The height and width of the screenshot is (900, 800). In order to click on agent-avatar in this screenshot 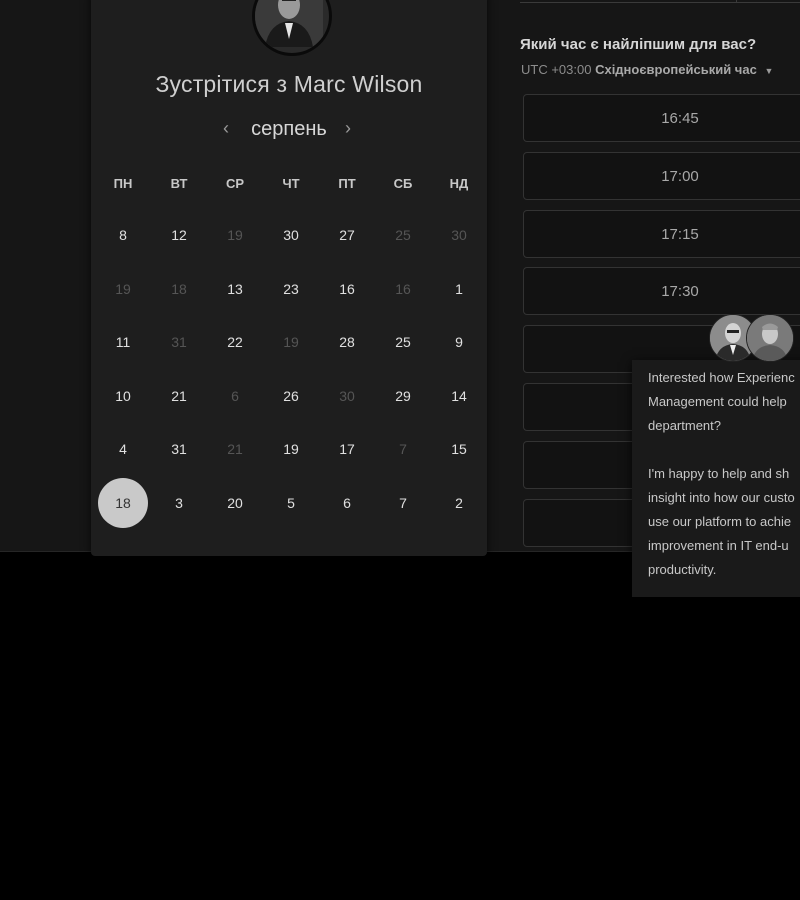, I will do `click(770, 338)`.